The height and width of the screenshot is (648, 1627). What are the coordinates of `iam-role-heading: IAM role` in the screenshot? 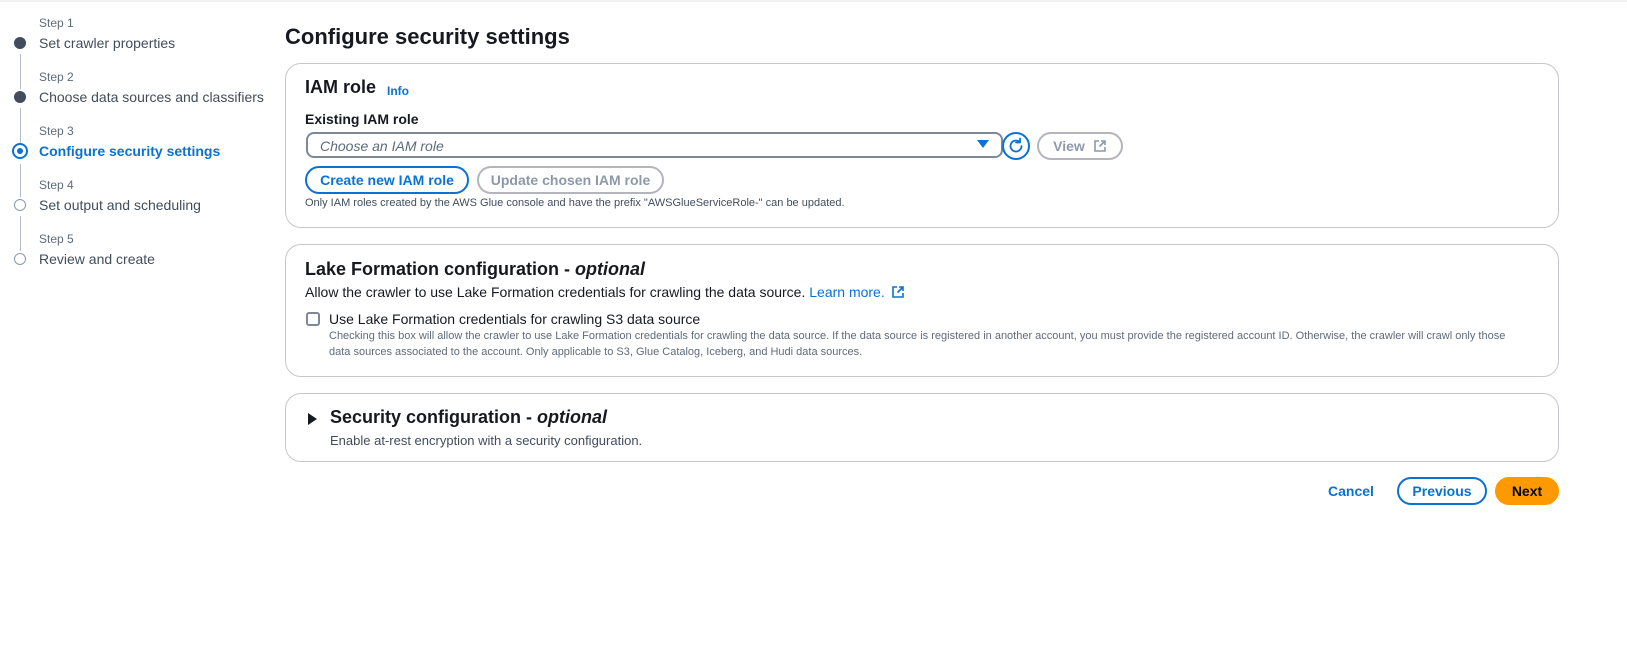 It's located at (341, 87).